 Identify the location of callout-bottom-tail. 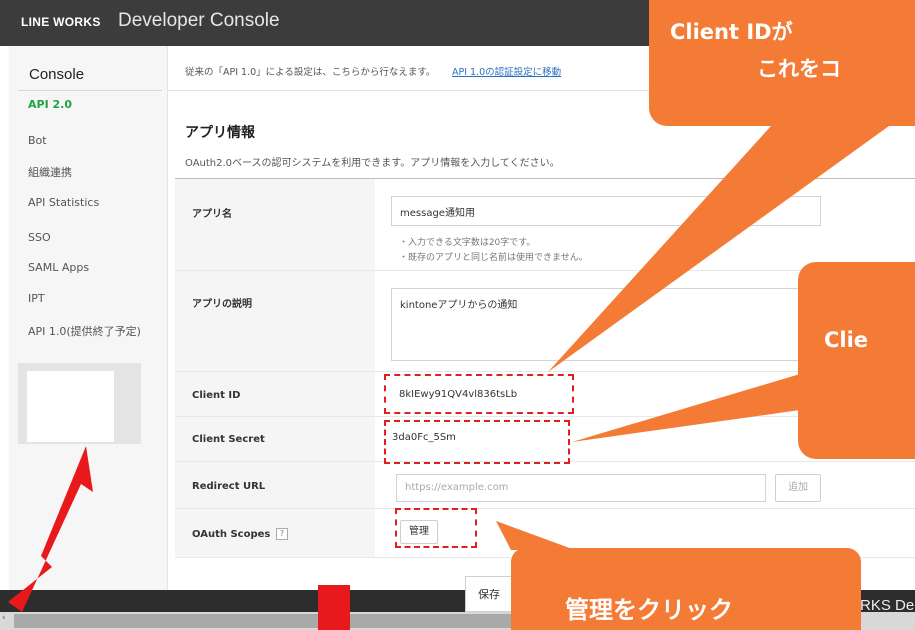
(535, 535).